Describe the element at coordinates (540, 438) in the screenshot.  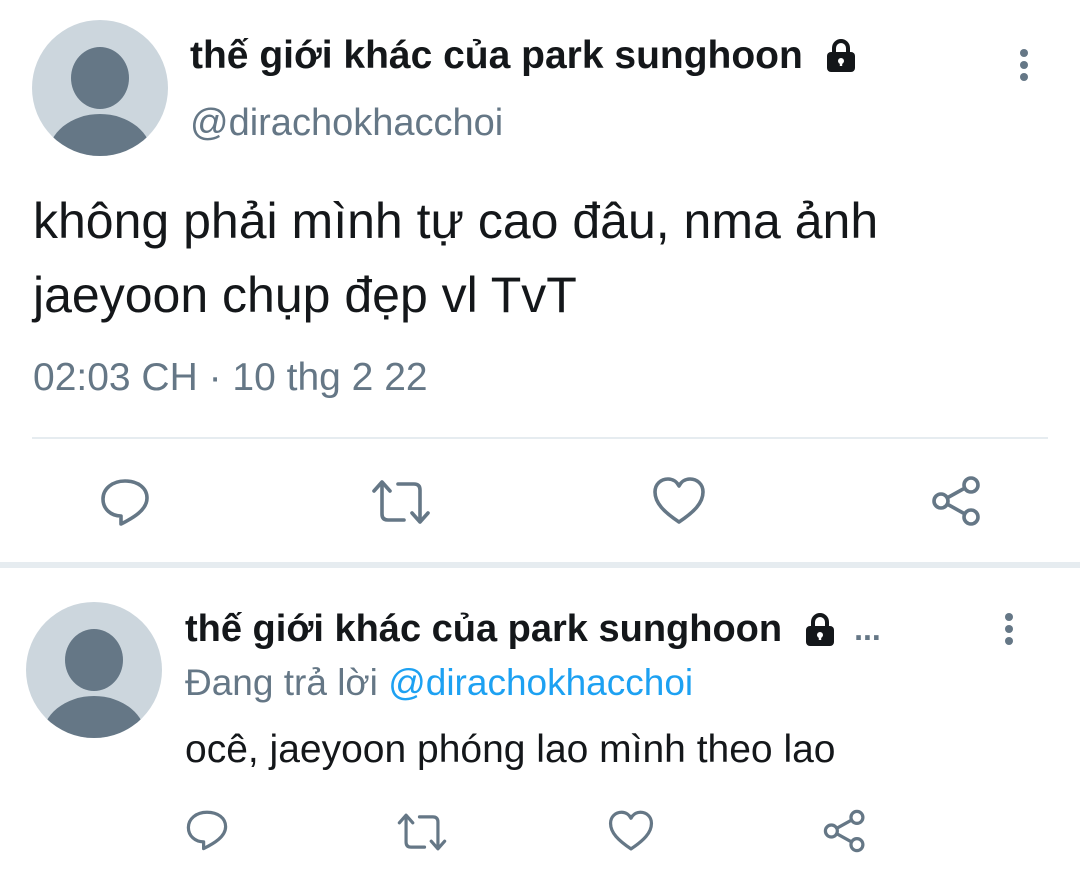
I see `divider` at that location.